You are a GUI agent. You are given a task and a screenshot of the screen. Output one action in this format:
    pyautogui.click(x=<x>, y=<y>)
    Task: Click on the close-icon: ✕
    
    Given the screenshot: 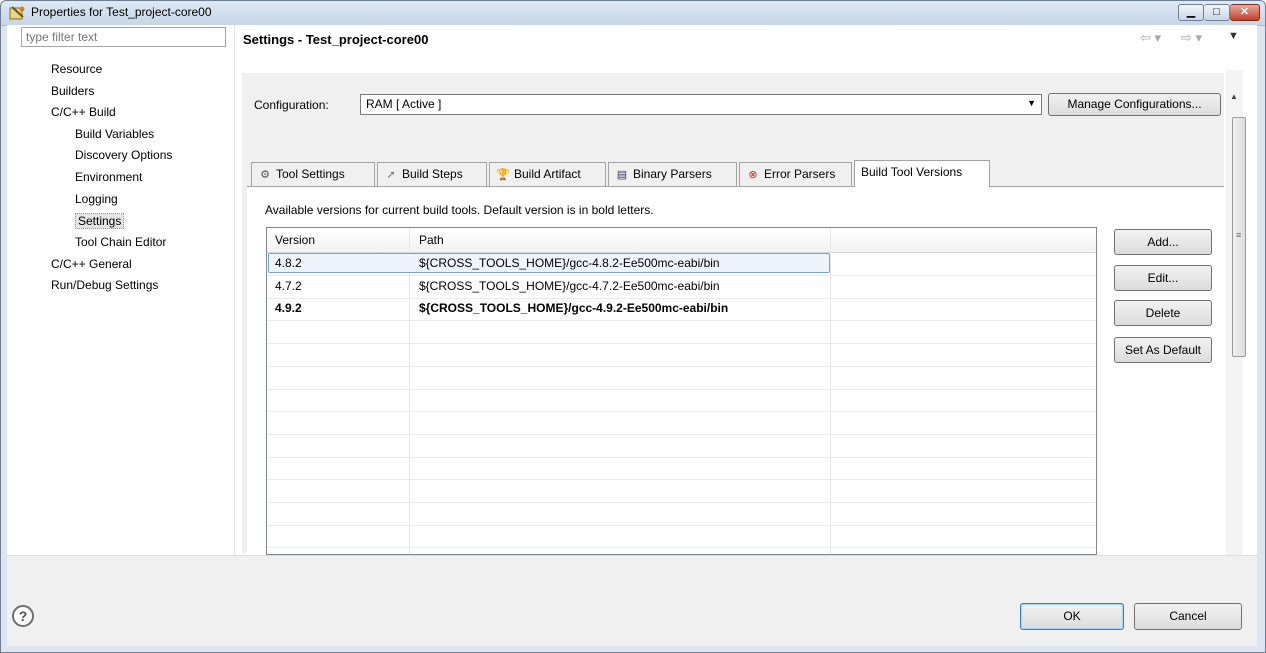 What is the action you would take?
    pyautogui.click(x=1244, y=12)
    